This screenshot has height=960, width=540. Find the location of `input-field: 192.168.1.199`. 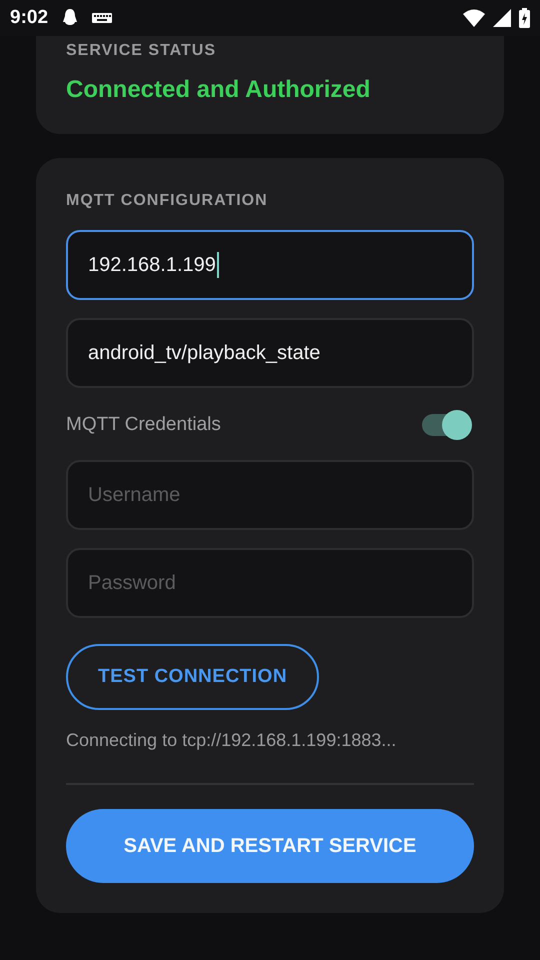

input-field: 192.168.1.199 is located at coordinates (270, 265).